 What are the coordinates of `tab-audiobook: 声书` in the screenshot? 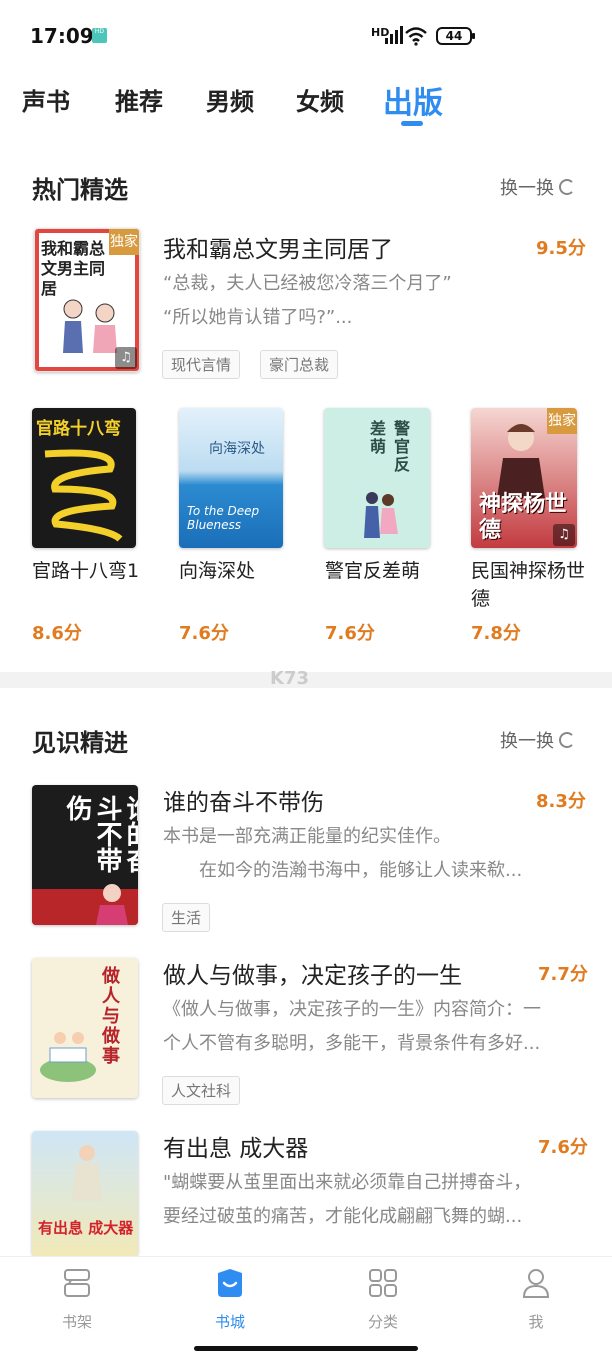 It's located at (46, 99).